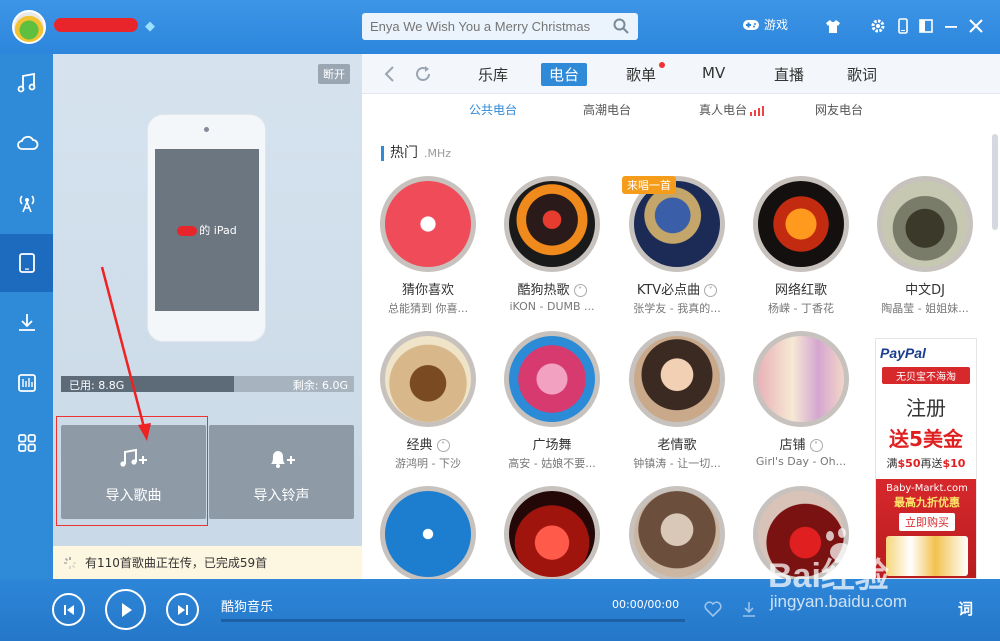 This screenshot has height=641, width=1000. What do you see at coordinates (828, 576) in the screenshot?
I see `watermark-brand: Bai经验` at bounding box center [828, 576].